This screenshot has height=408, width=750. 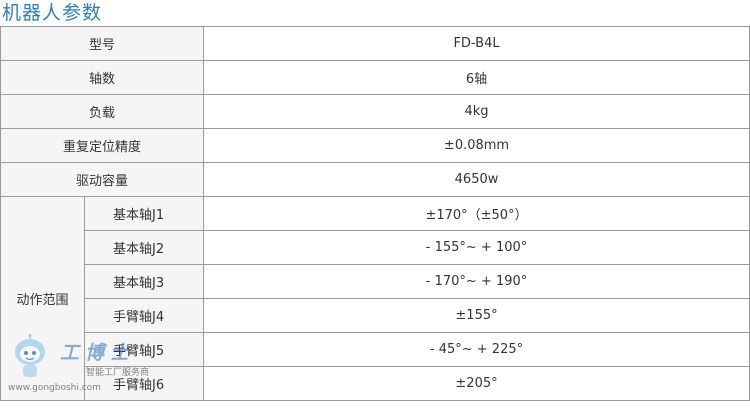 I want to click on drive-capacity-label: 驱动容量, so click(x=102, y=179).